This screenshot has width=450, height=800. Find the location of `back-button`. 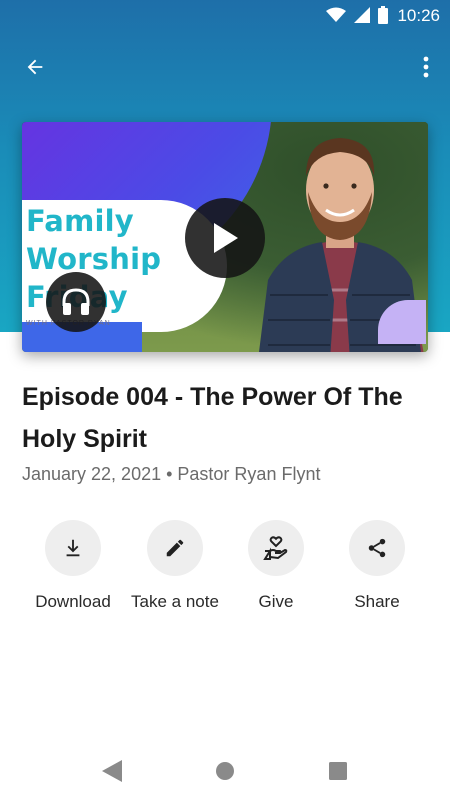

back-button is located at coordinates (35, 67).